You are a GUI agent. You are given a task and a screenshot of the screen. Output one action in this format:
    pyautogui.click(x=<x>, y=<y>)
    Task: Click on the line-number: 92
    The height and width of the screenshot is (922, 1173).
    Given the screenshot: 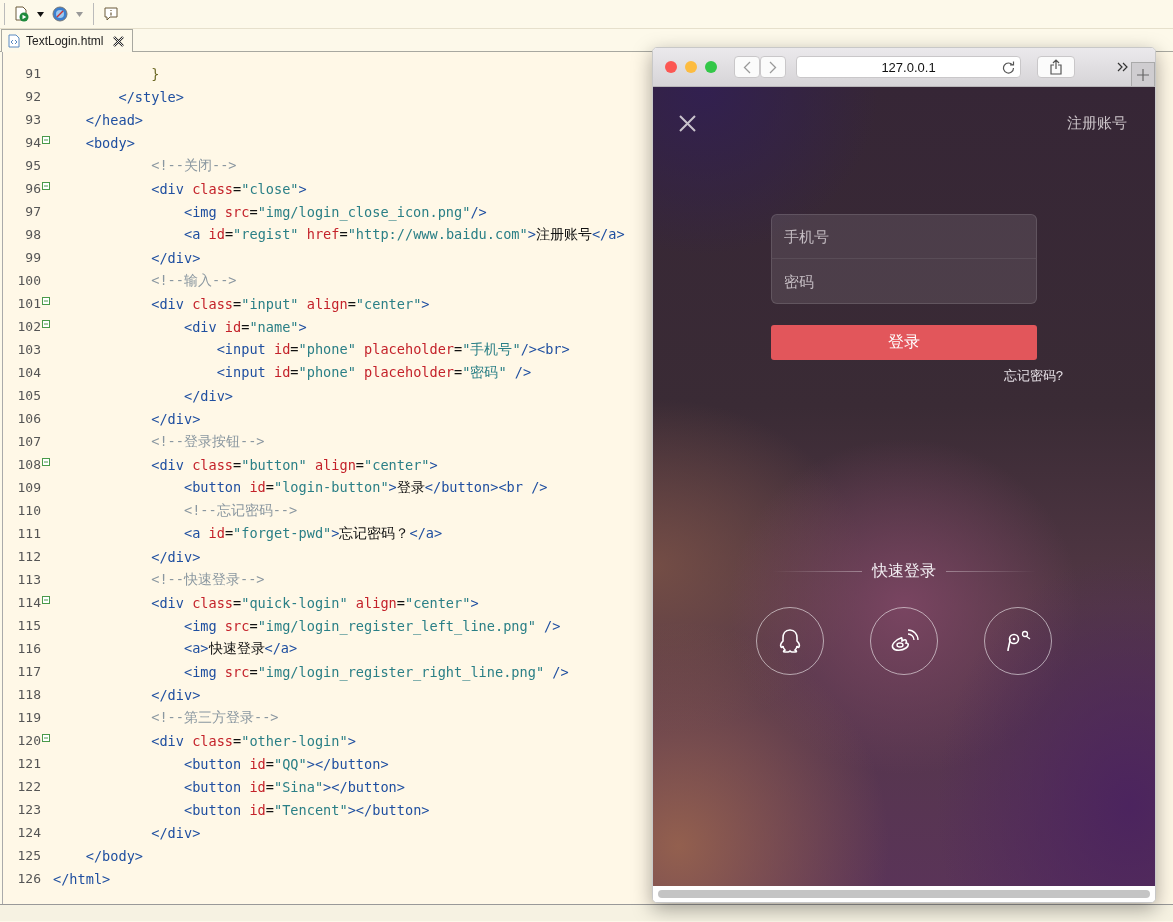 What is the action you would take?
    pyautogui.click(x=32, y=96)
    